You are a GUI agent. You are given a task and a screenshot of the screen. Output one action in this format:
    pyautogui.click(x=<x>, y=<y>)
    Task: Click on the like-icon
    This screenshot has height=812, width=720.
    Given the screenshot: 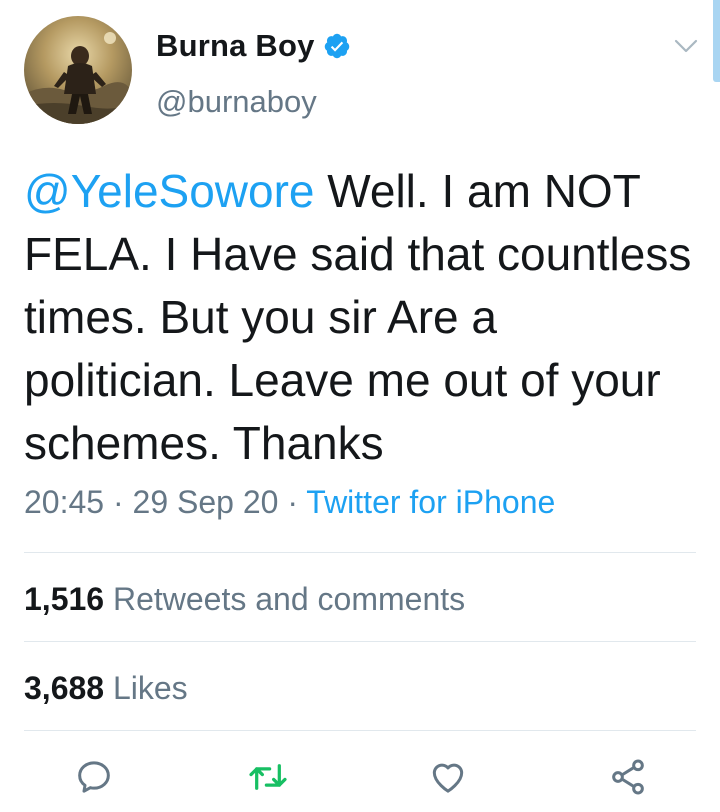 What is the action you would take?
    pyautogui.click(x=448, y=778)
    